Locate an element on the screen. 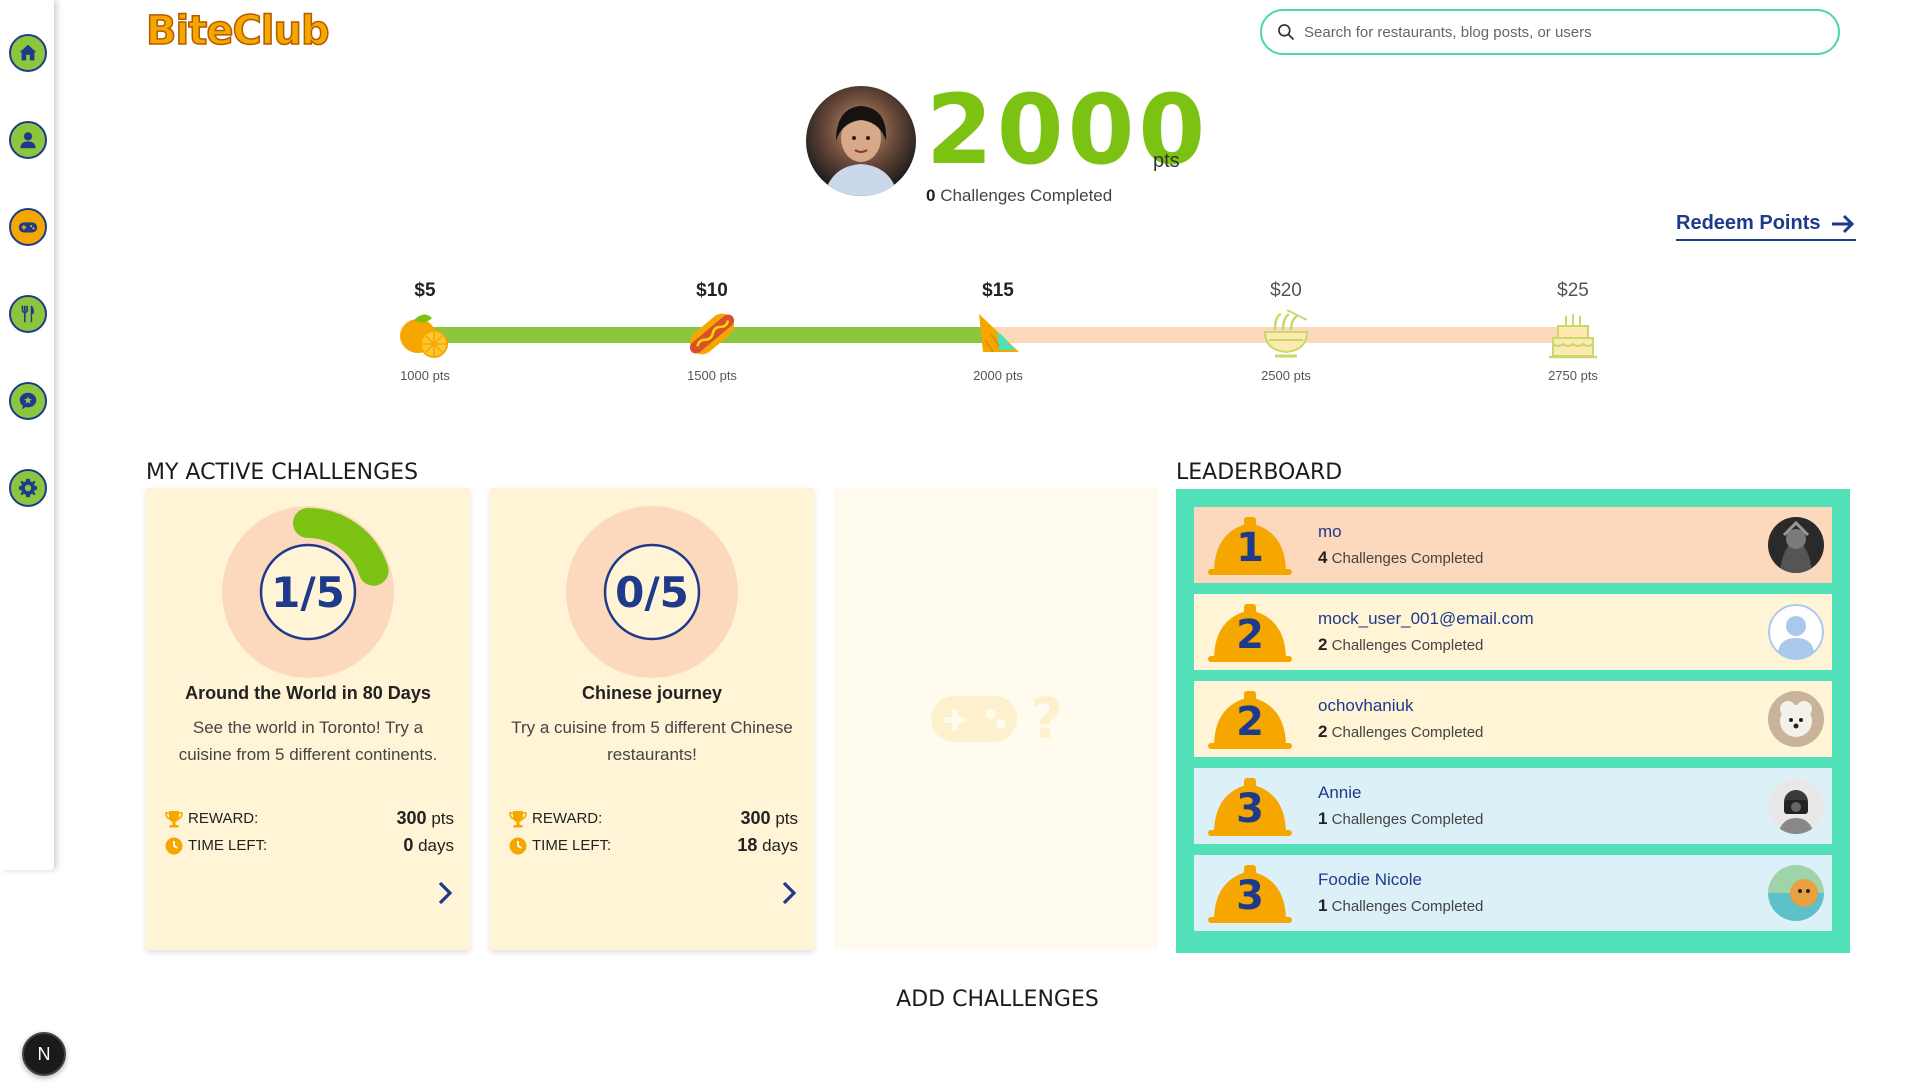  clock-icon is located at coordinates (174, 845).